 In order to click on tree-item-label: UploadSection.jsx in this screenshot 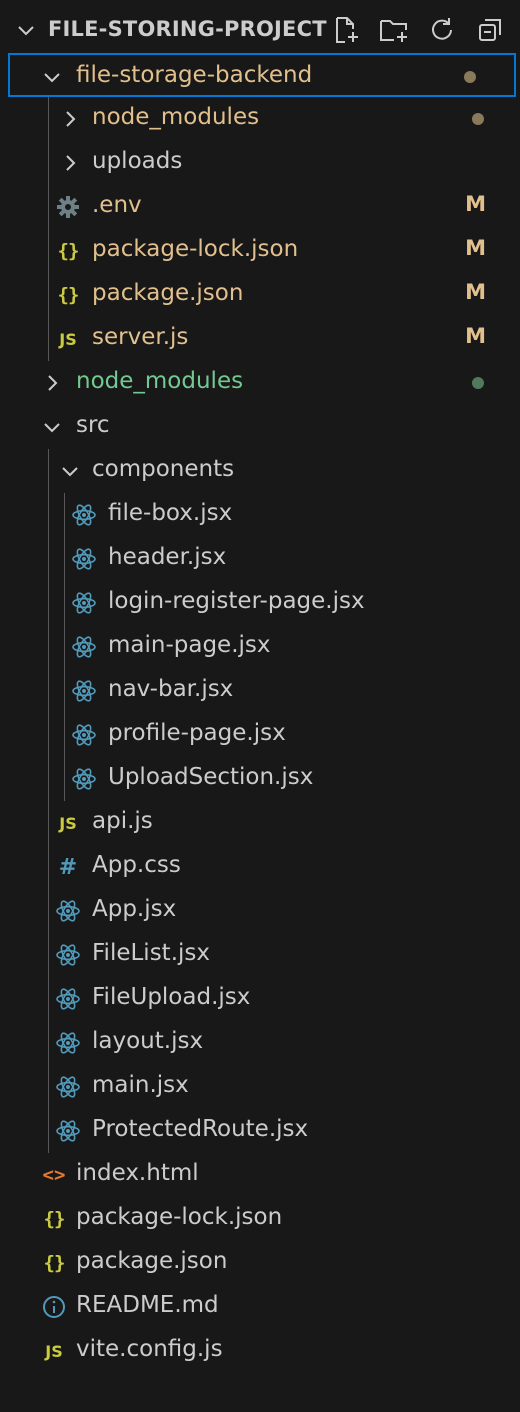, I will do `click(211, 777)`.